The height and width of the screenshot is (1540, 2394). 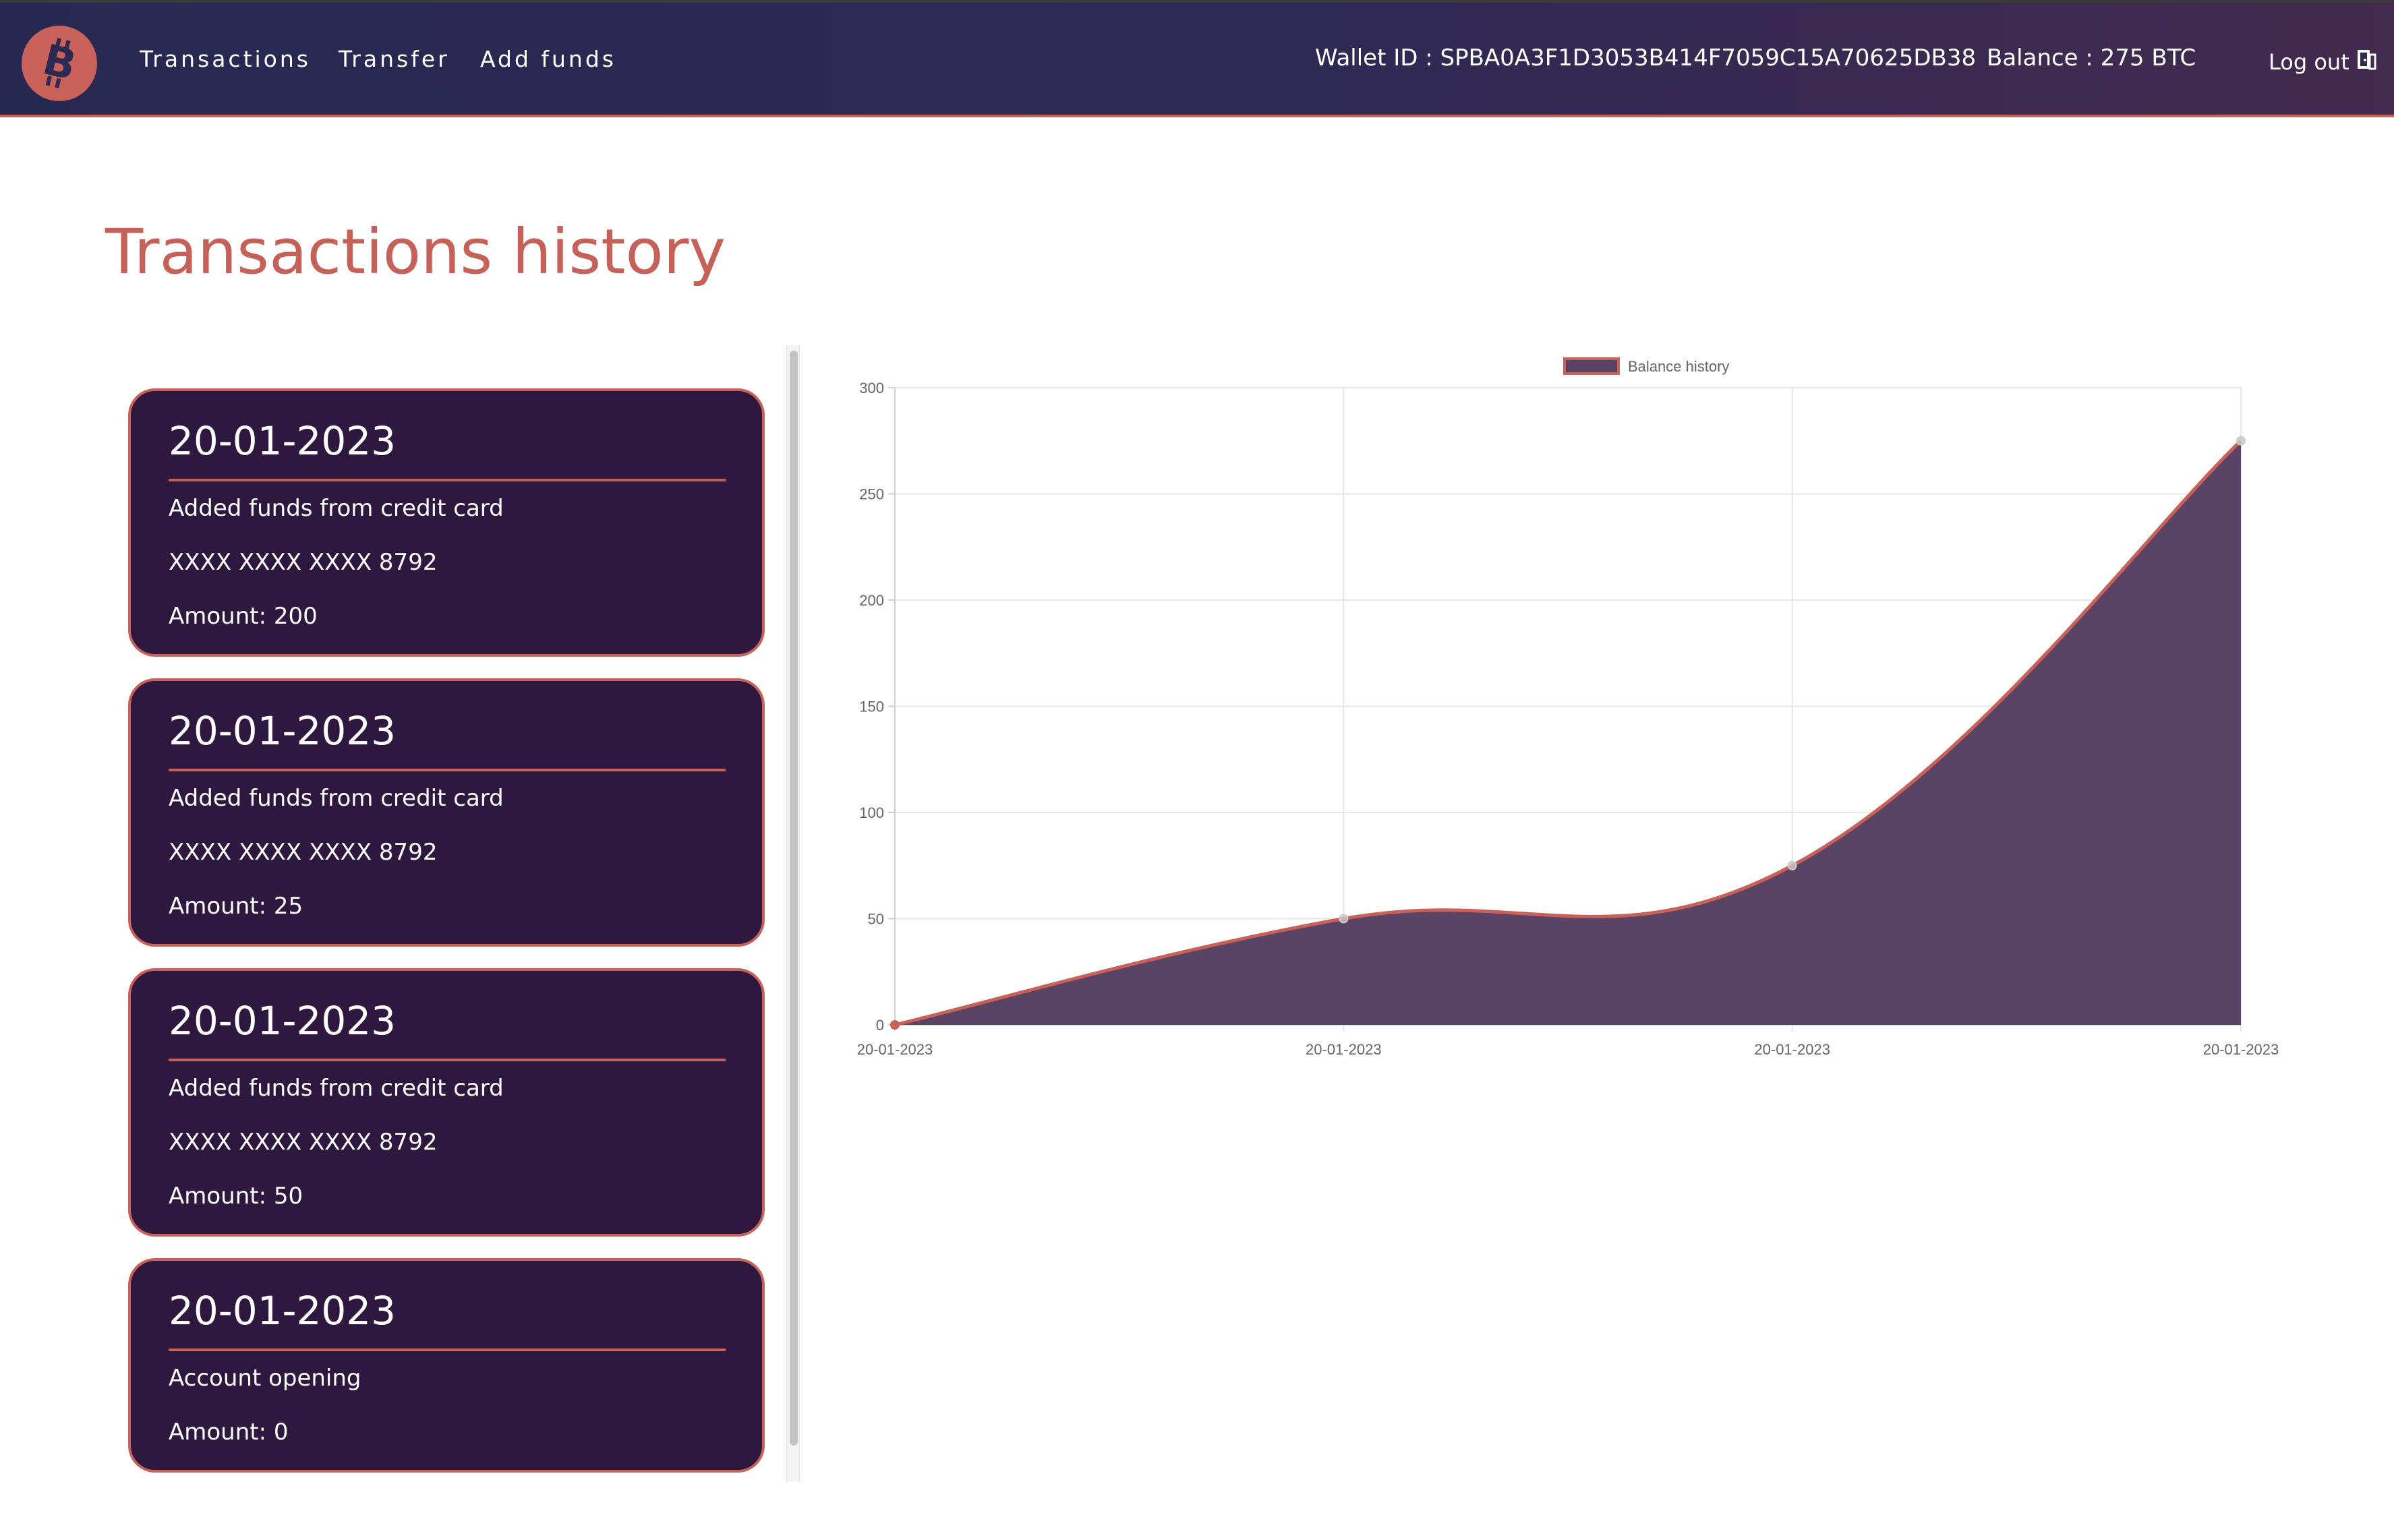 What do you see at coordinates (871, 707) in the screenshot?
I see `y-tick-label: 150` at bounding box center [871, 707].